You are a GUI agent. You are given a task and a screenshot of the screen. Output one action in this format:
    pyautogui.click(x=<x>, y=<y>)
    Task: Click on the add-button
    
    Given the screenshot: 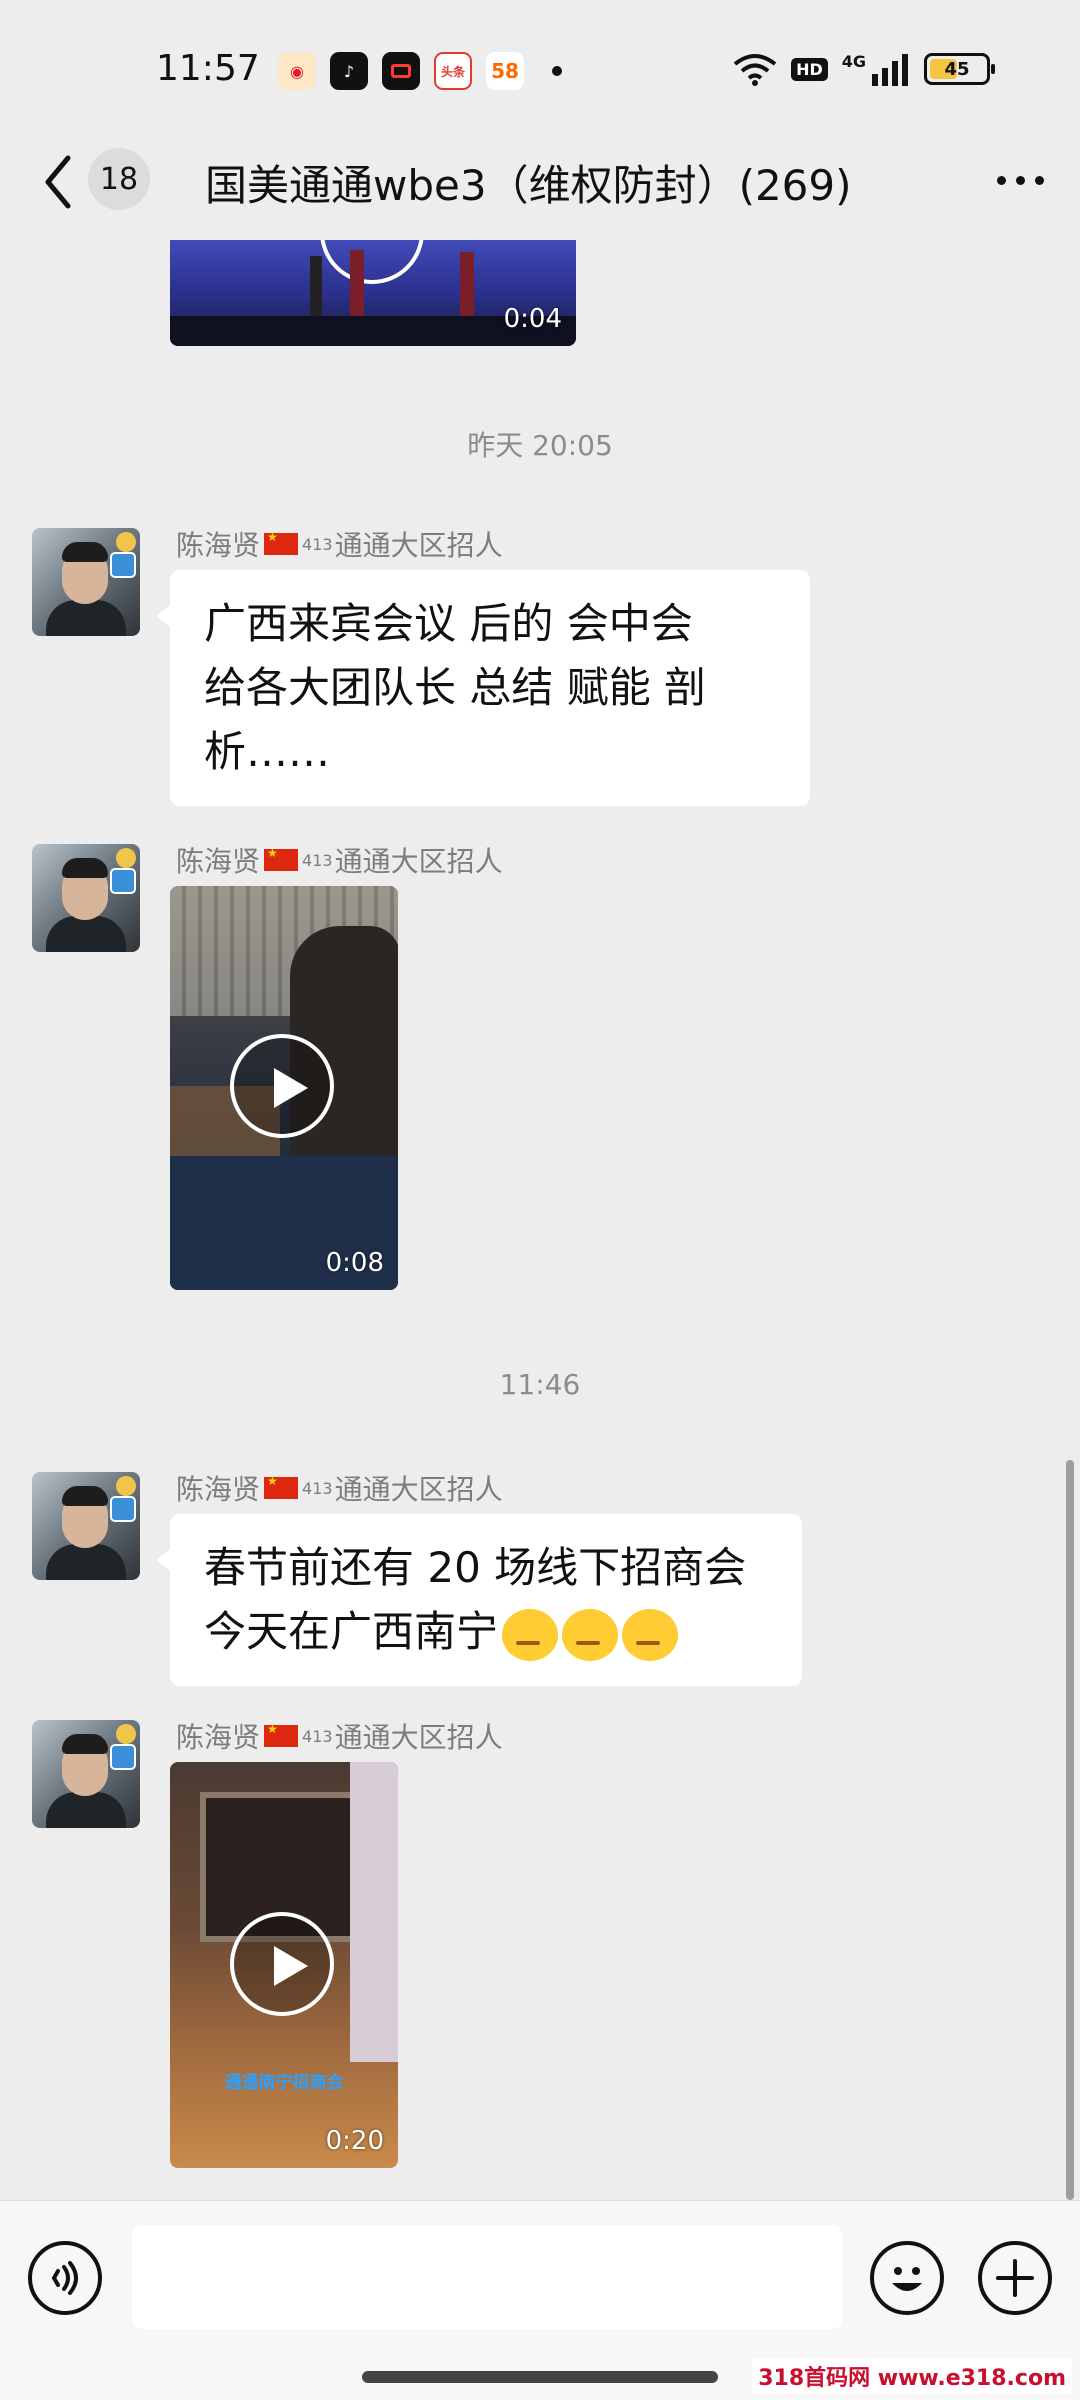 What is the action you would take?
    pyautogui.click(x=1015, y=2278)
    